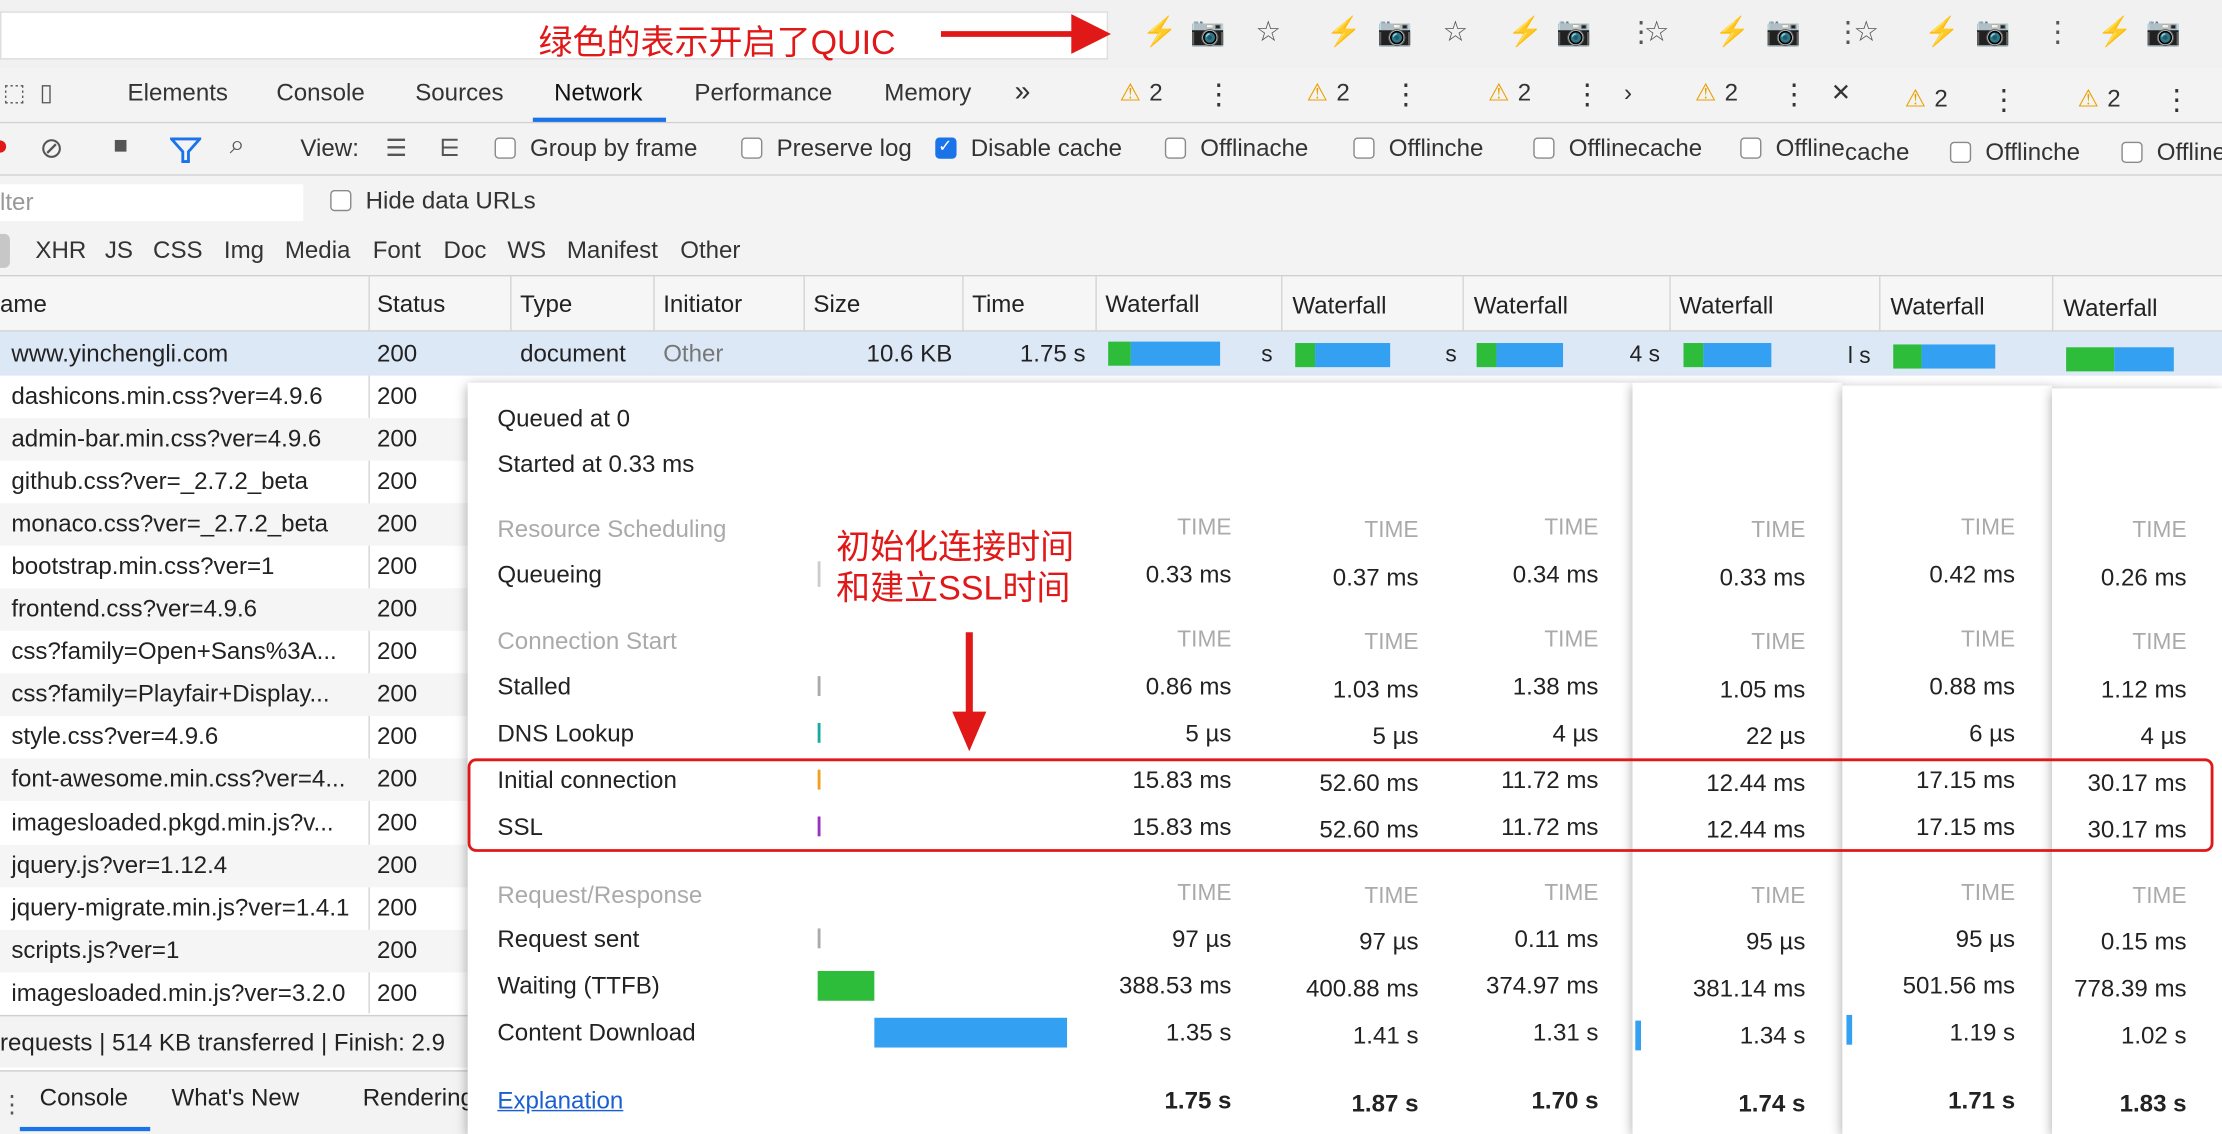  What do you see at coordinates (52, 147) in the screenshot?
I see `clear-icon: ⊘` at bounding box center [52, 147].